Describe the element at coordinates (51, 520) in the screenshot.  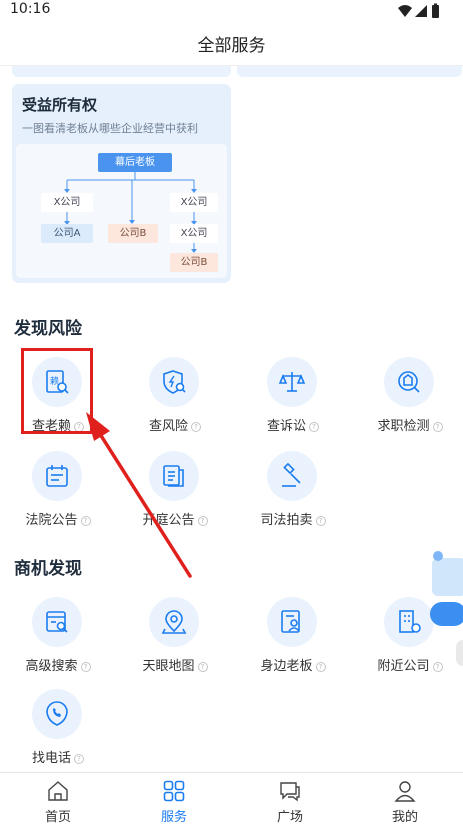
I see `service-label: 法院公告` at that location.